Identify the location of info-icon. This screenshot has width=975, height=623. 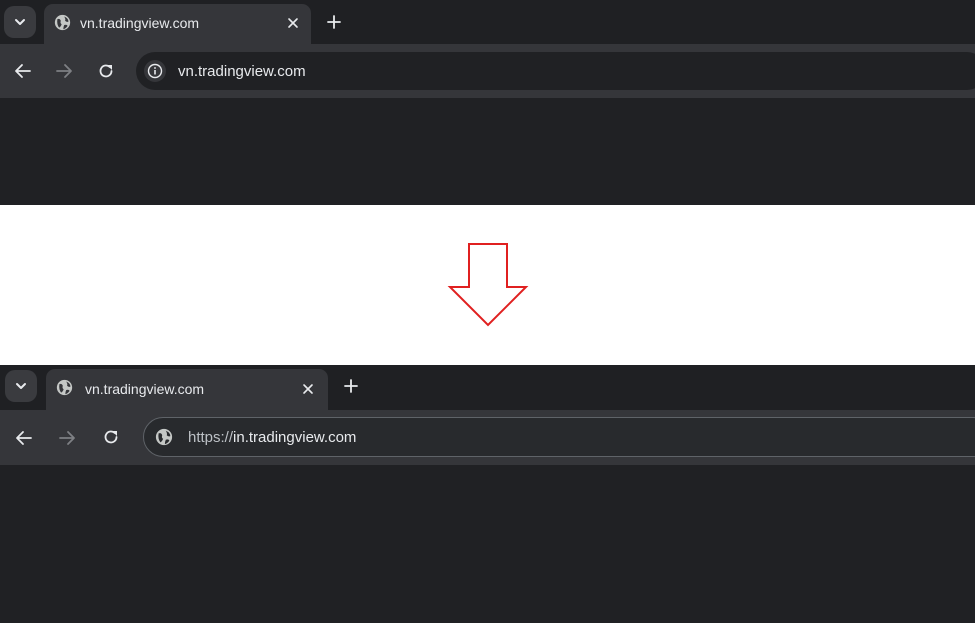
(155, 71).